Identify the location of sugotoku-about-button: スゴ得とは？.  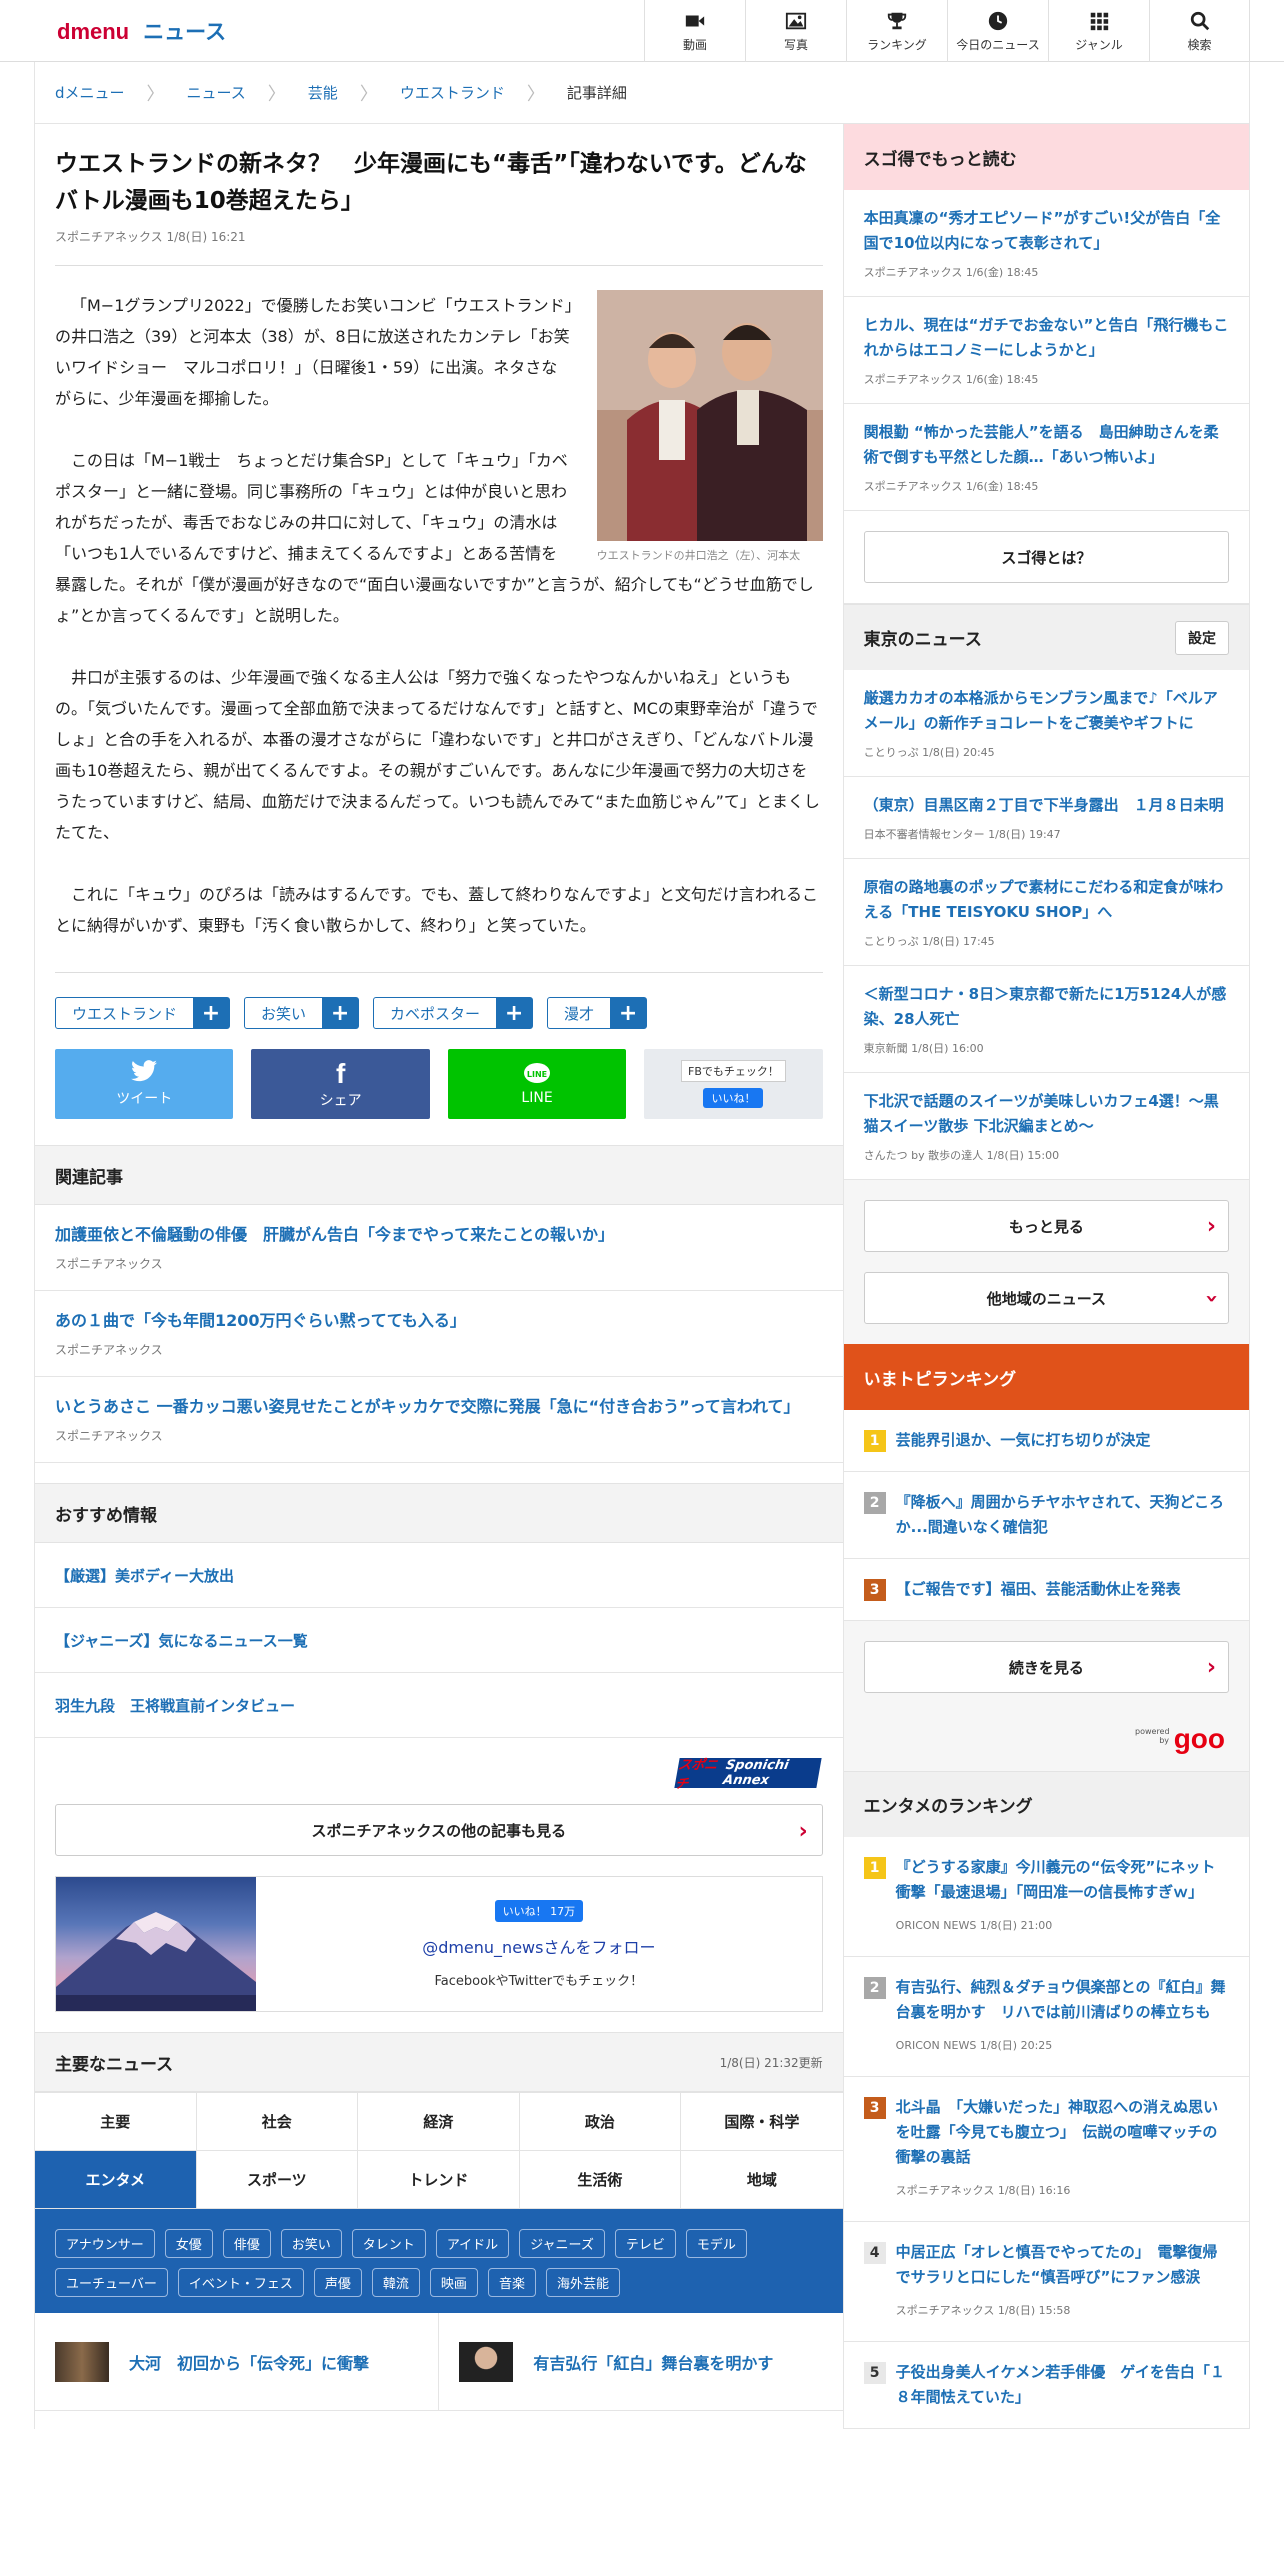
(1046, 557).